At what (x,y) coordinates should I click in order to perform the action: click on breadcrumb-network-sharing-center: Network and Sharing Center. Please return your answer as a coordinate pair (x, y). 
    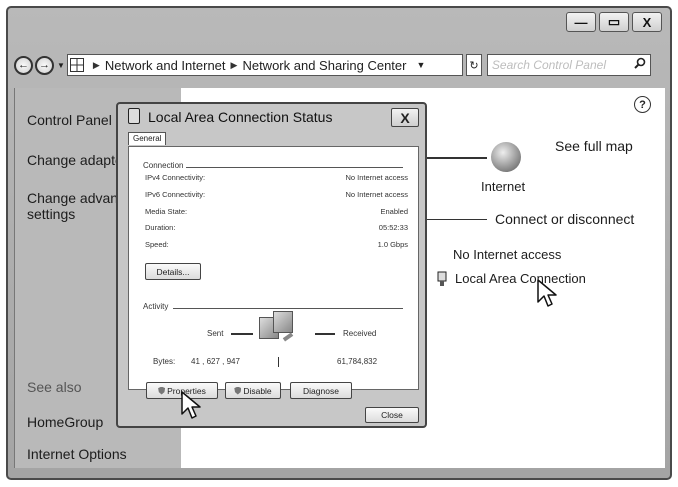
    Looking at the image, I should click on (324, 65).